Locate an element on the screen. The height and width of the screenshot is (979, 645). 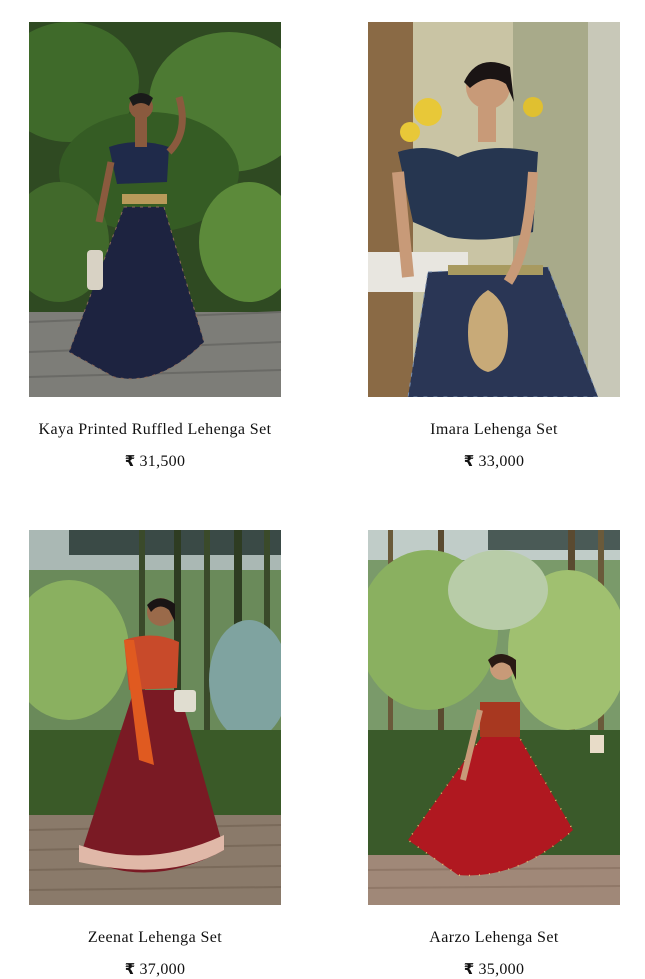
price-value: 31,500 is located at coordinates (162, 461).